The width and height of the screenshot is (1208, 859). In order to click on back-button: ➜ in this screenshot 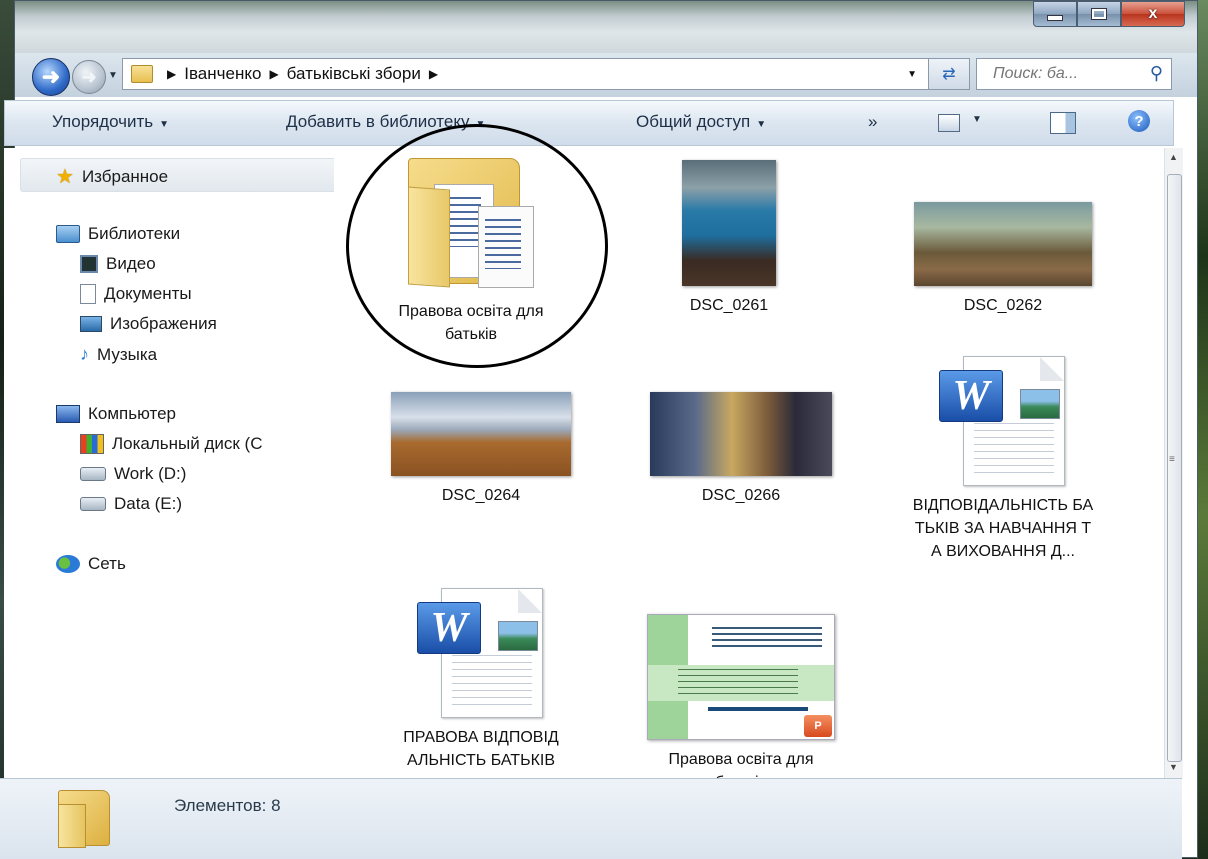, I will do `click(51, 77)`.